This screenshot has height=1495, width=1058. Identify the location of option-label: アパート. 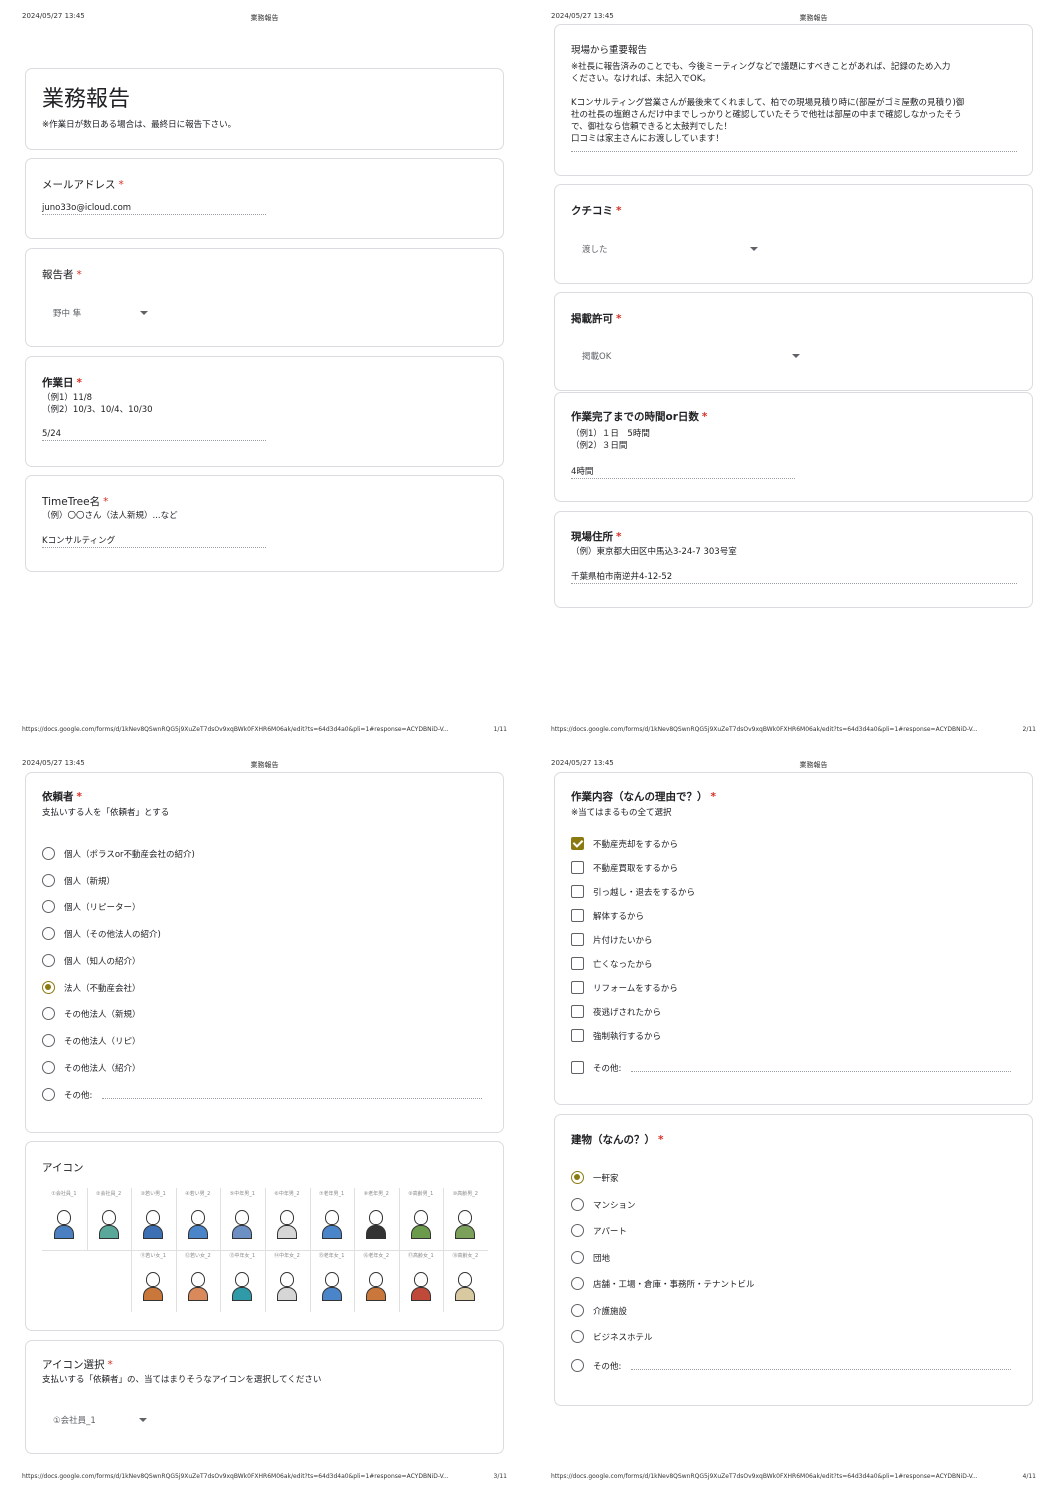
(610, 1232).